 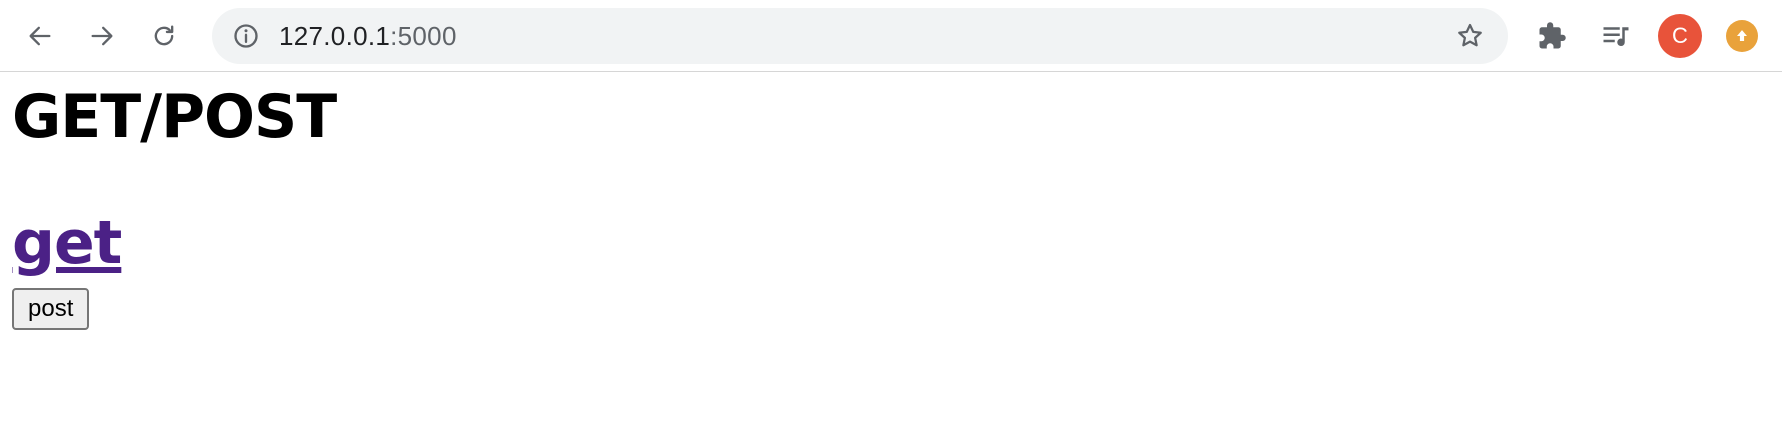 I want to click on info-icon, so click(x=246, y=36).